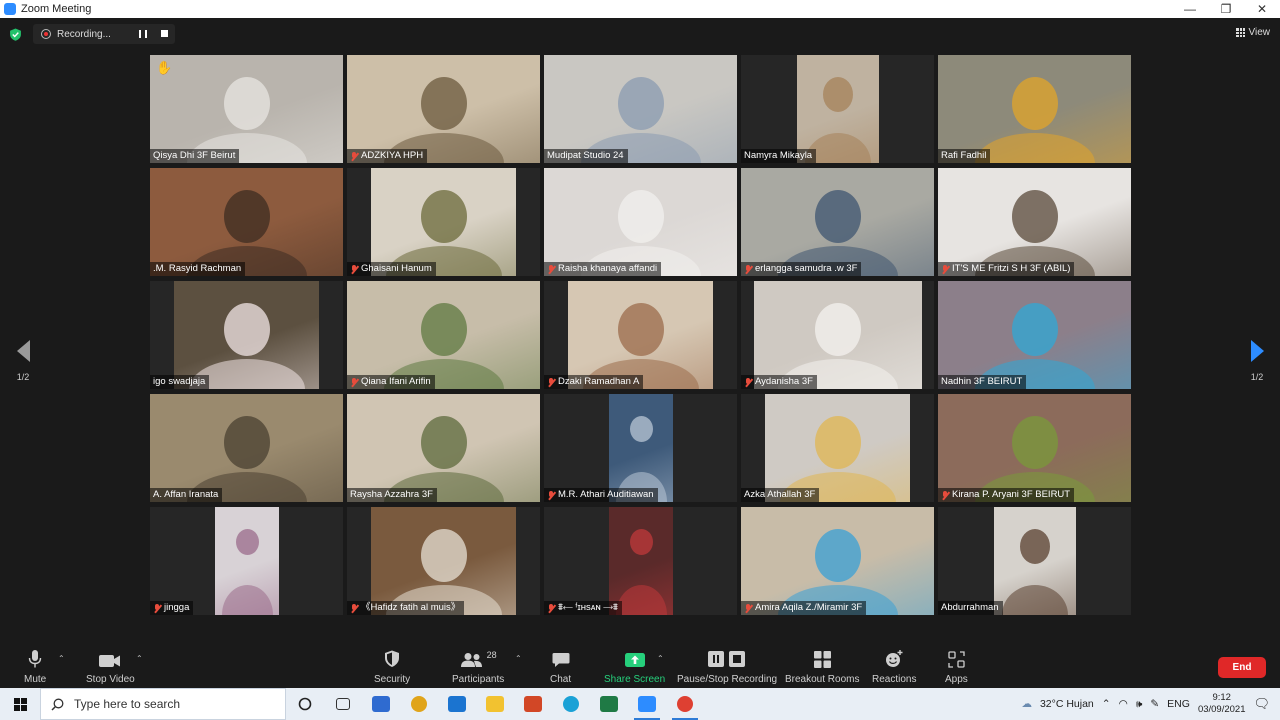  What do you see at coordinates (143, 34) in the screenshot?
I see `pause-recording-icon` at bounding box center [143, 34].